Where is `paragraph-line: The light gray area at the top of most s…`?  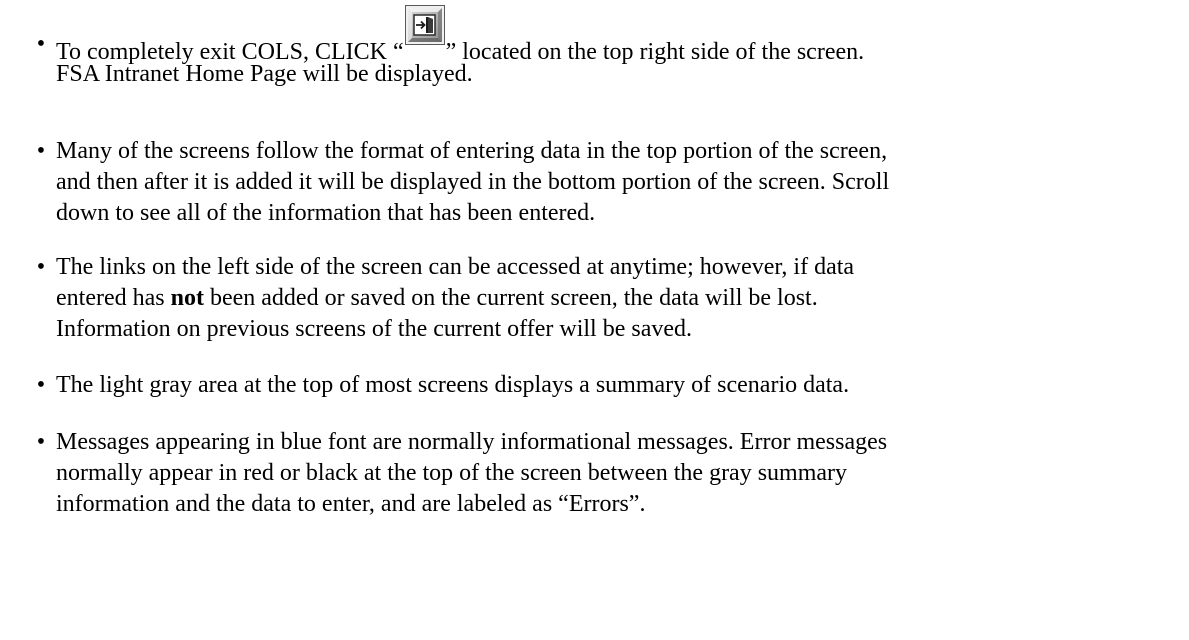 paragraph-line: The light gray area at the top of most s… is located at coordinates (453, 385).